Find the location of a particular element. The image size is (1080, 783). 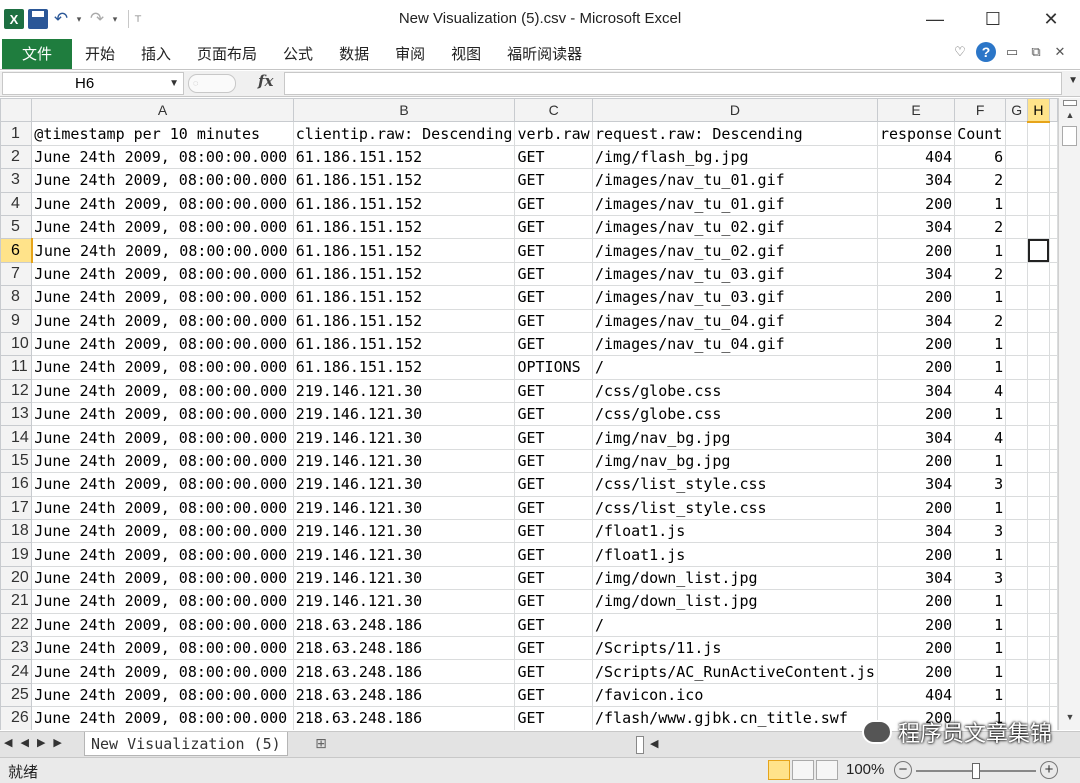

save-icon is located at coordinates (38, 19).